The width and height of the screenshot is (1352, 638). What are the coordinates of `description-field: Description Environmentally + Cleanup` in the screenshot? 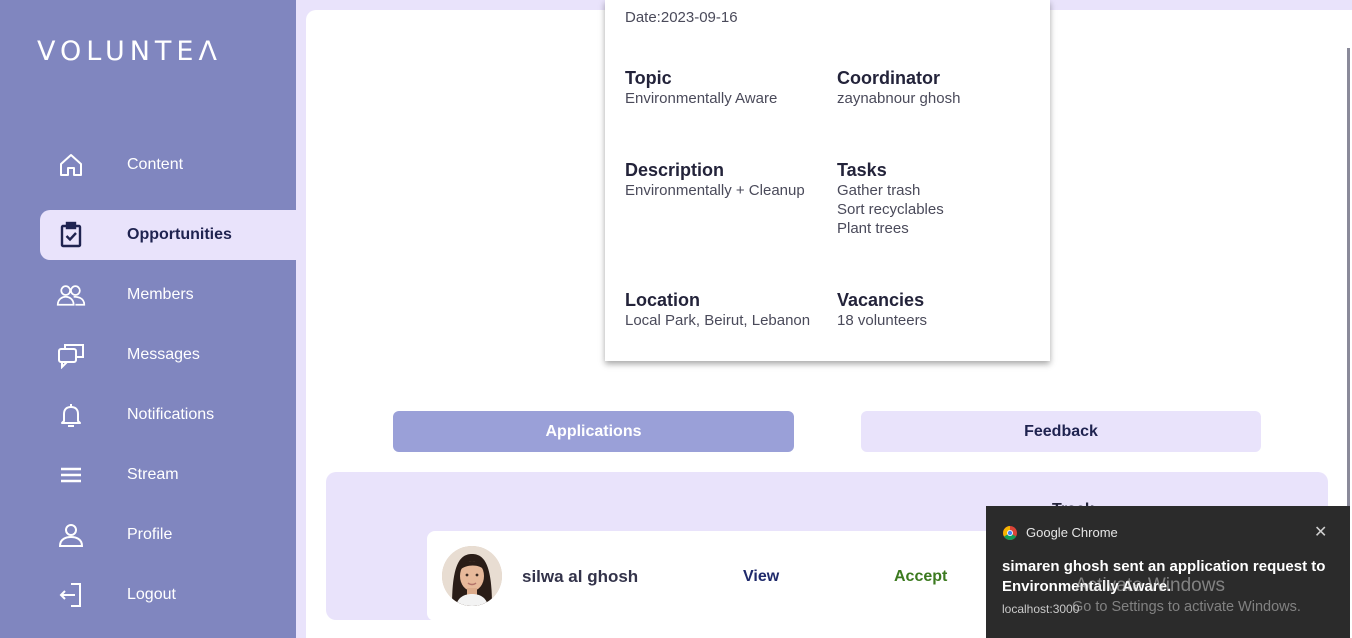 It's located at (715, 180).